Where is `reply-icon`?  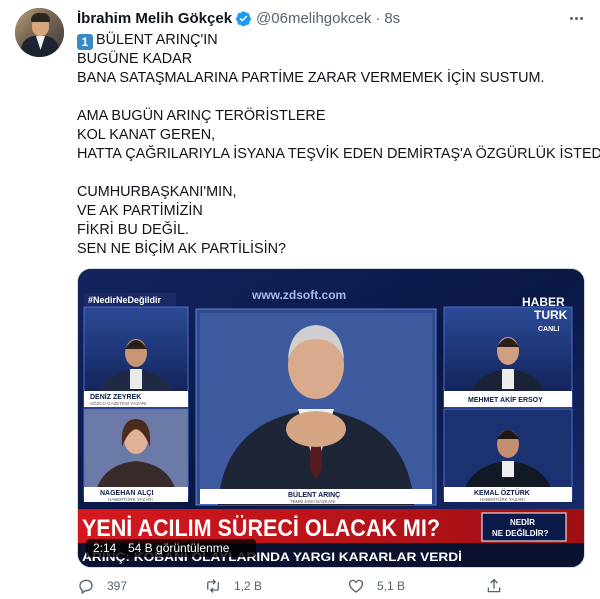
reply-icon is located at coordinates (86, 587).